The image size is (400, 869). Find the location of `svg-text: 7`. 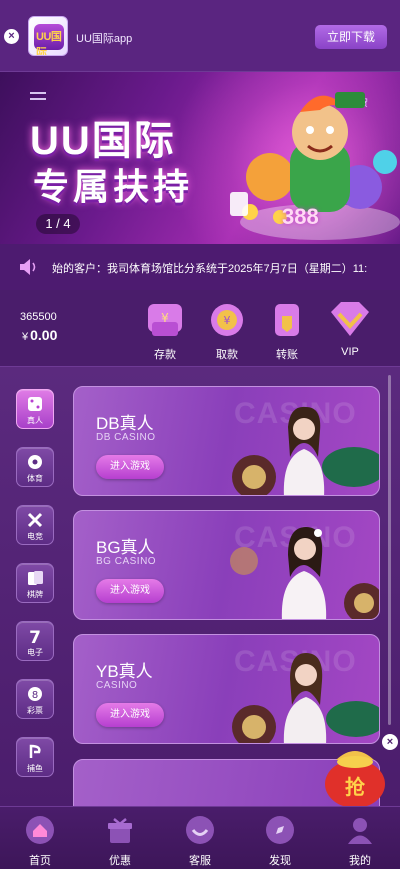

svg-text: 7 is located at coordinates (35, 637).